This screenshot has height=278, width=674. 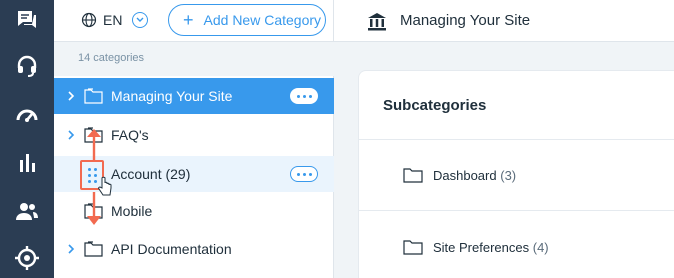 What do you see at coordinates (465, 20) in the screenshot?
I see `page-title: Managing Your Site` at bounding box center [465, 20].